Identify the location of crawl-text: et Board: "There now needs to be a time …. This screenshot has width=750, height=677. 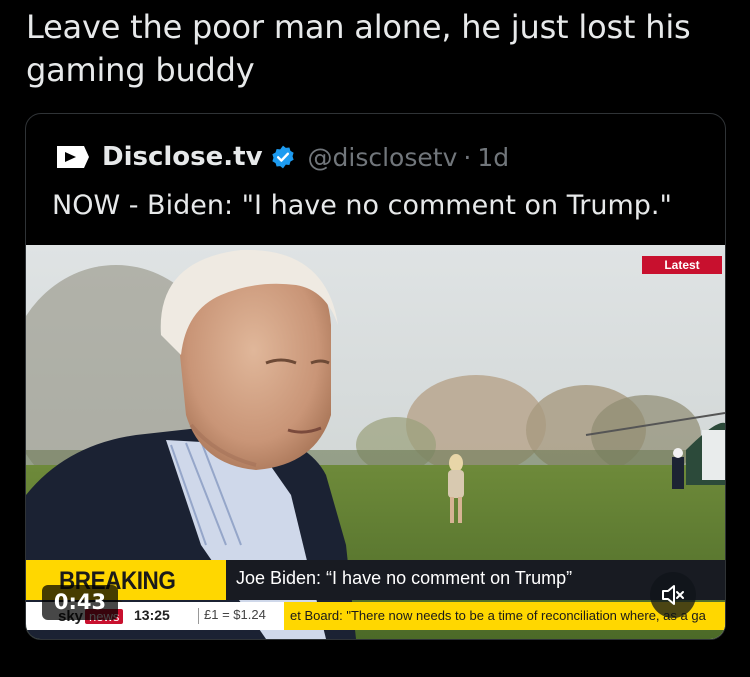
(498, 615).